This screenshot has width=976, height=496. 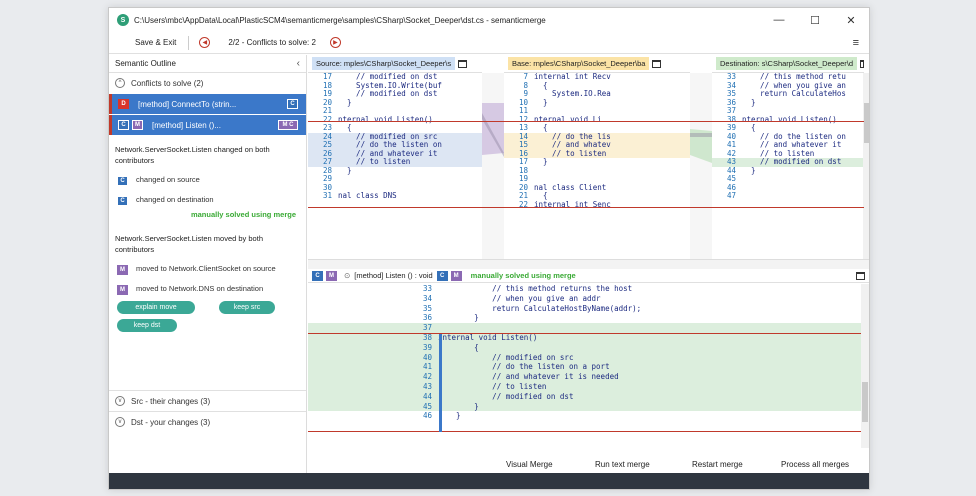 What do you see at coordinates (122, 201) in the screenshot?
I see `changed-badge-icon: C` at bounding box center [122, 201].